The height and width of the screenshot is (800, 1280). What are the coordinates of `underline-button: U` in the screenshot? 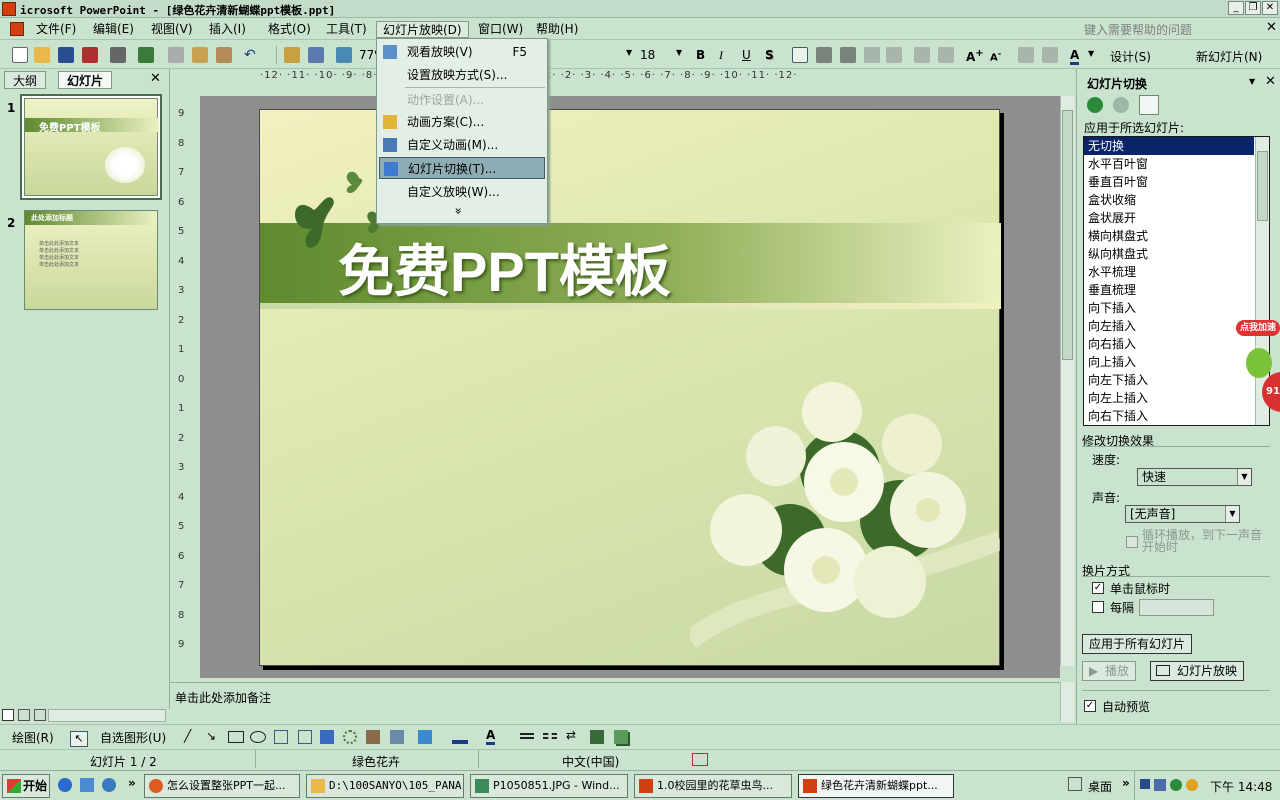 It's located at (746, 55).